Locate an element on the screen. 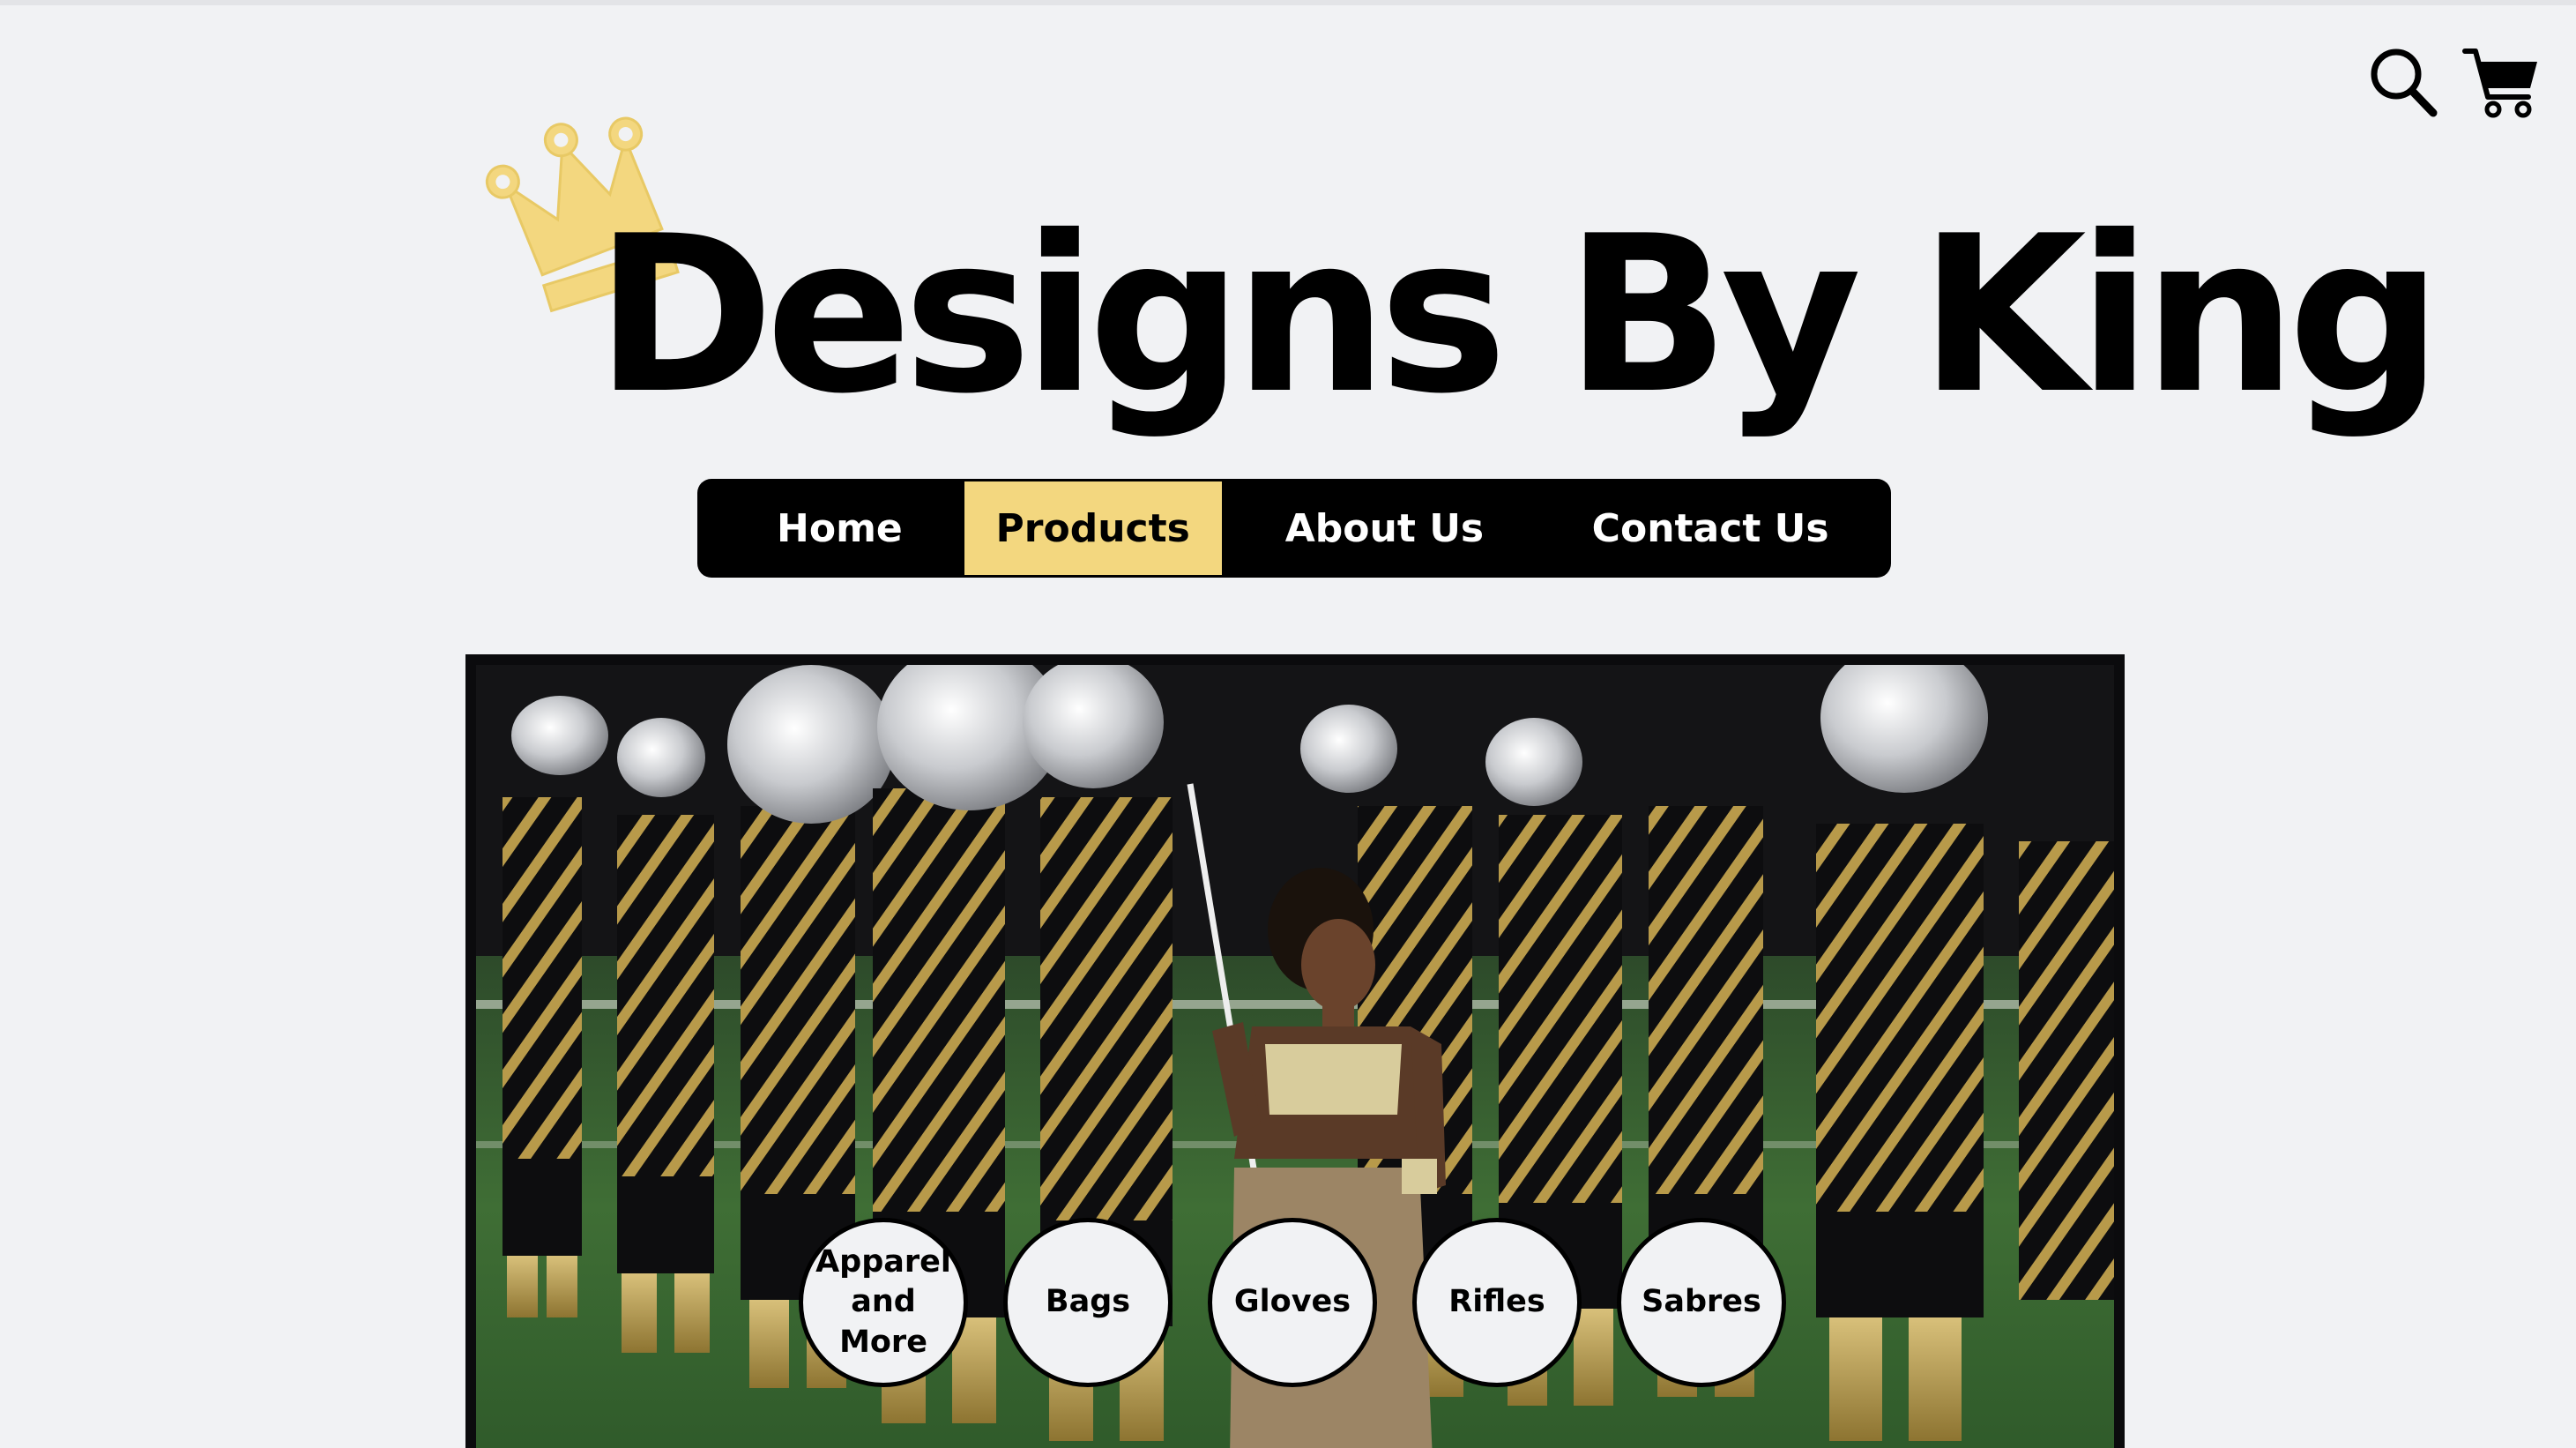  main-nav: Home Products About Us Contact Us is located at coordinates (1294, 528).